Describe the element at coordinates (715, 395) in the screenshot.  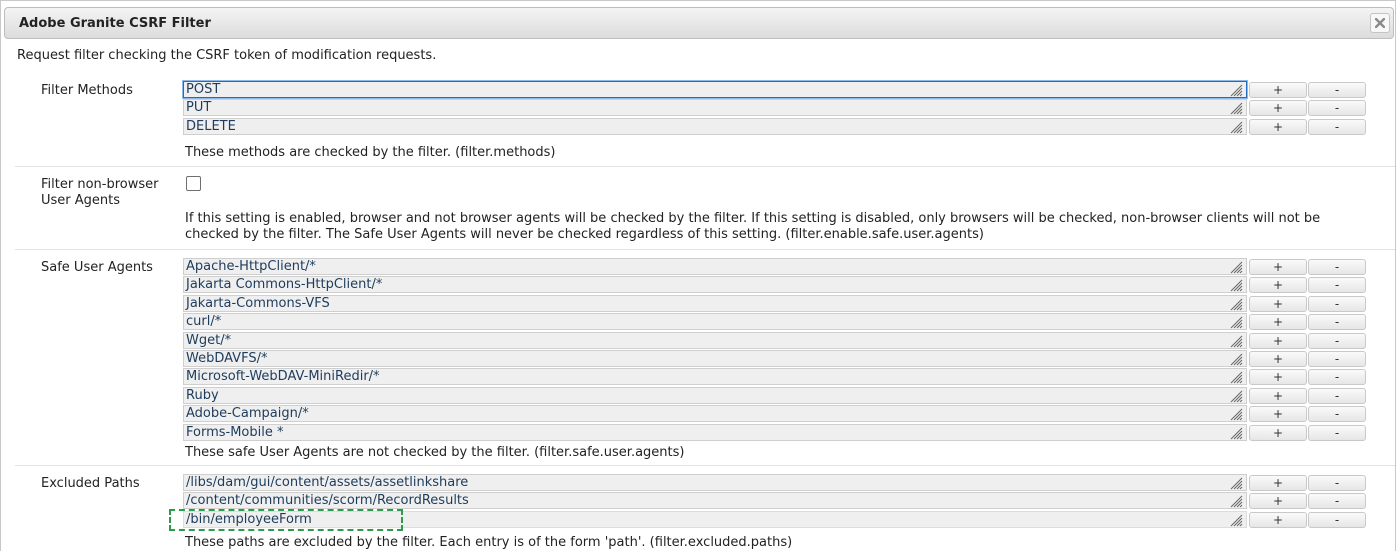
I see `entry-input: Ruby` at that location.